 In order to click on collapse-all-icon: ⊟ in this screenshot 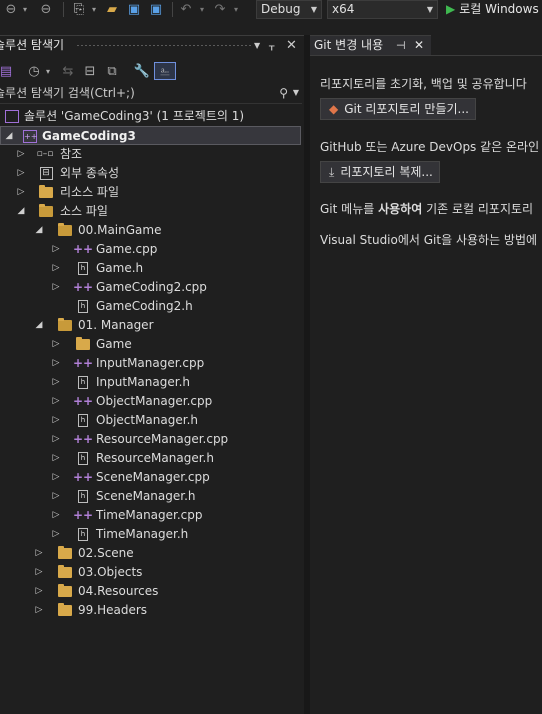, I will do `click(90, 71)`.